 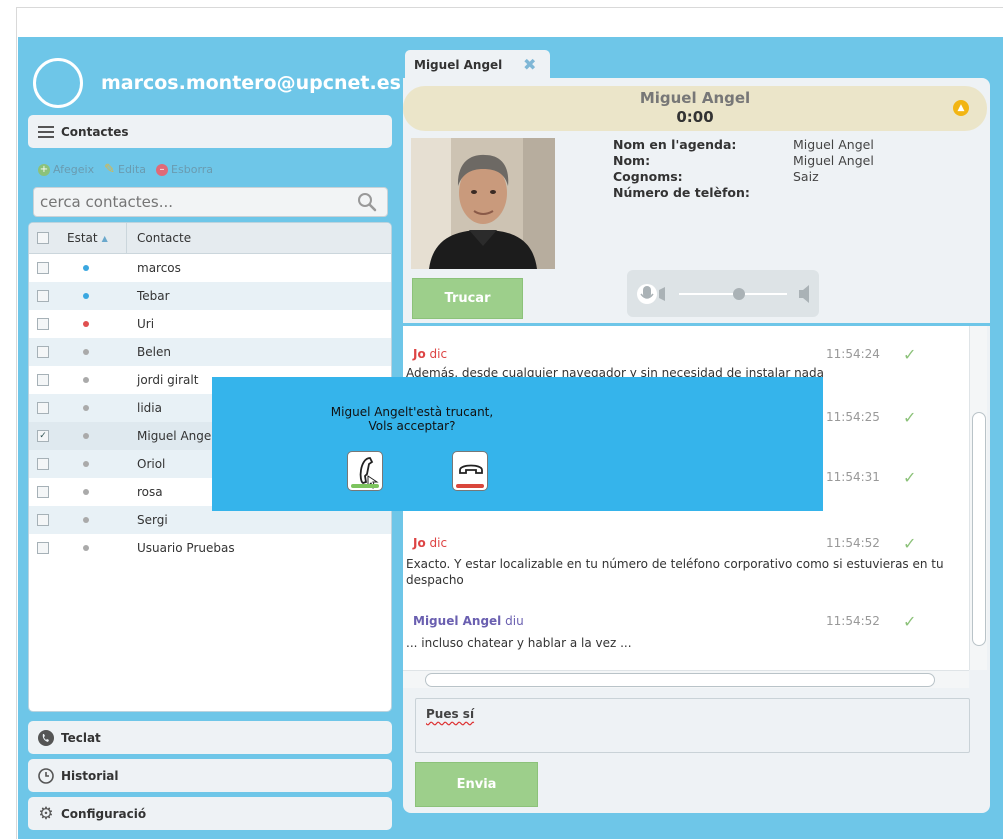 I want to click on delete-contact-button: – Esborra, so click(x=184, y=169).